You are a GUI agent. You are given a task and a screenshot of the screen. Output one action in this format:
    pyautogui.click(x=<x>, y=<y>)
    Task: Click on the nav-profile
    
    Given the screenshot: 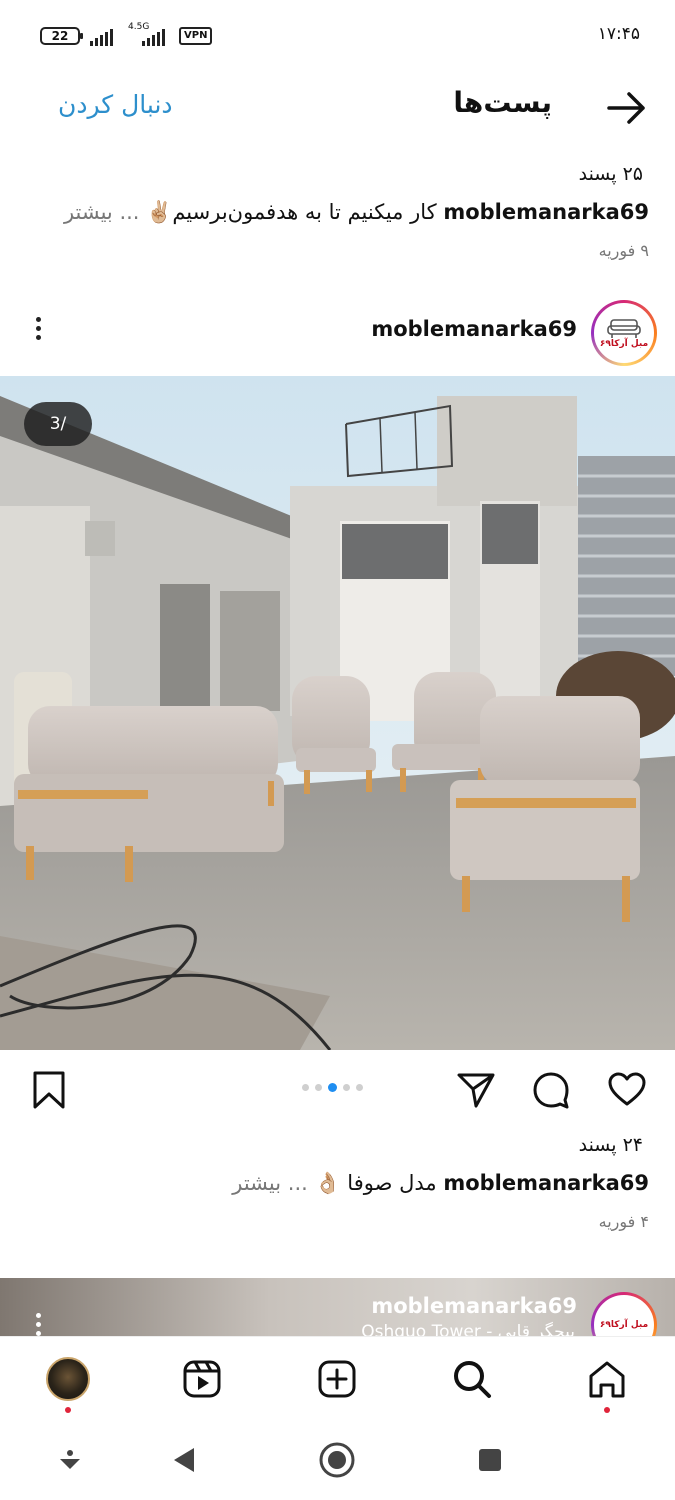 What is the action you would take?
    pyautogui.click(x=68, y=1384)
    